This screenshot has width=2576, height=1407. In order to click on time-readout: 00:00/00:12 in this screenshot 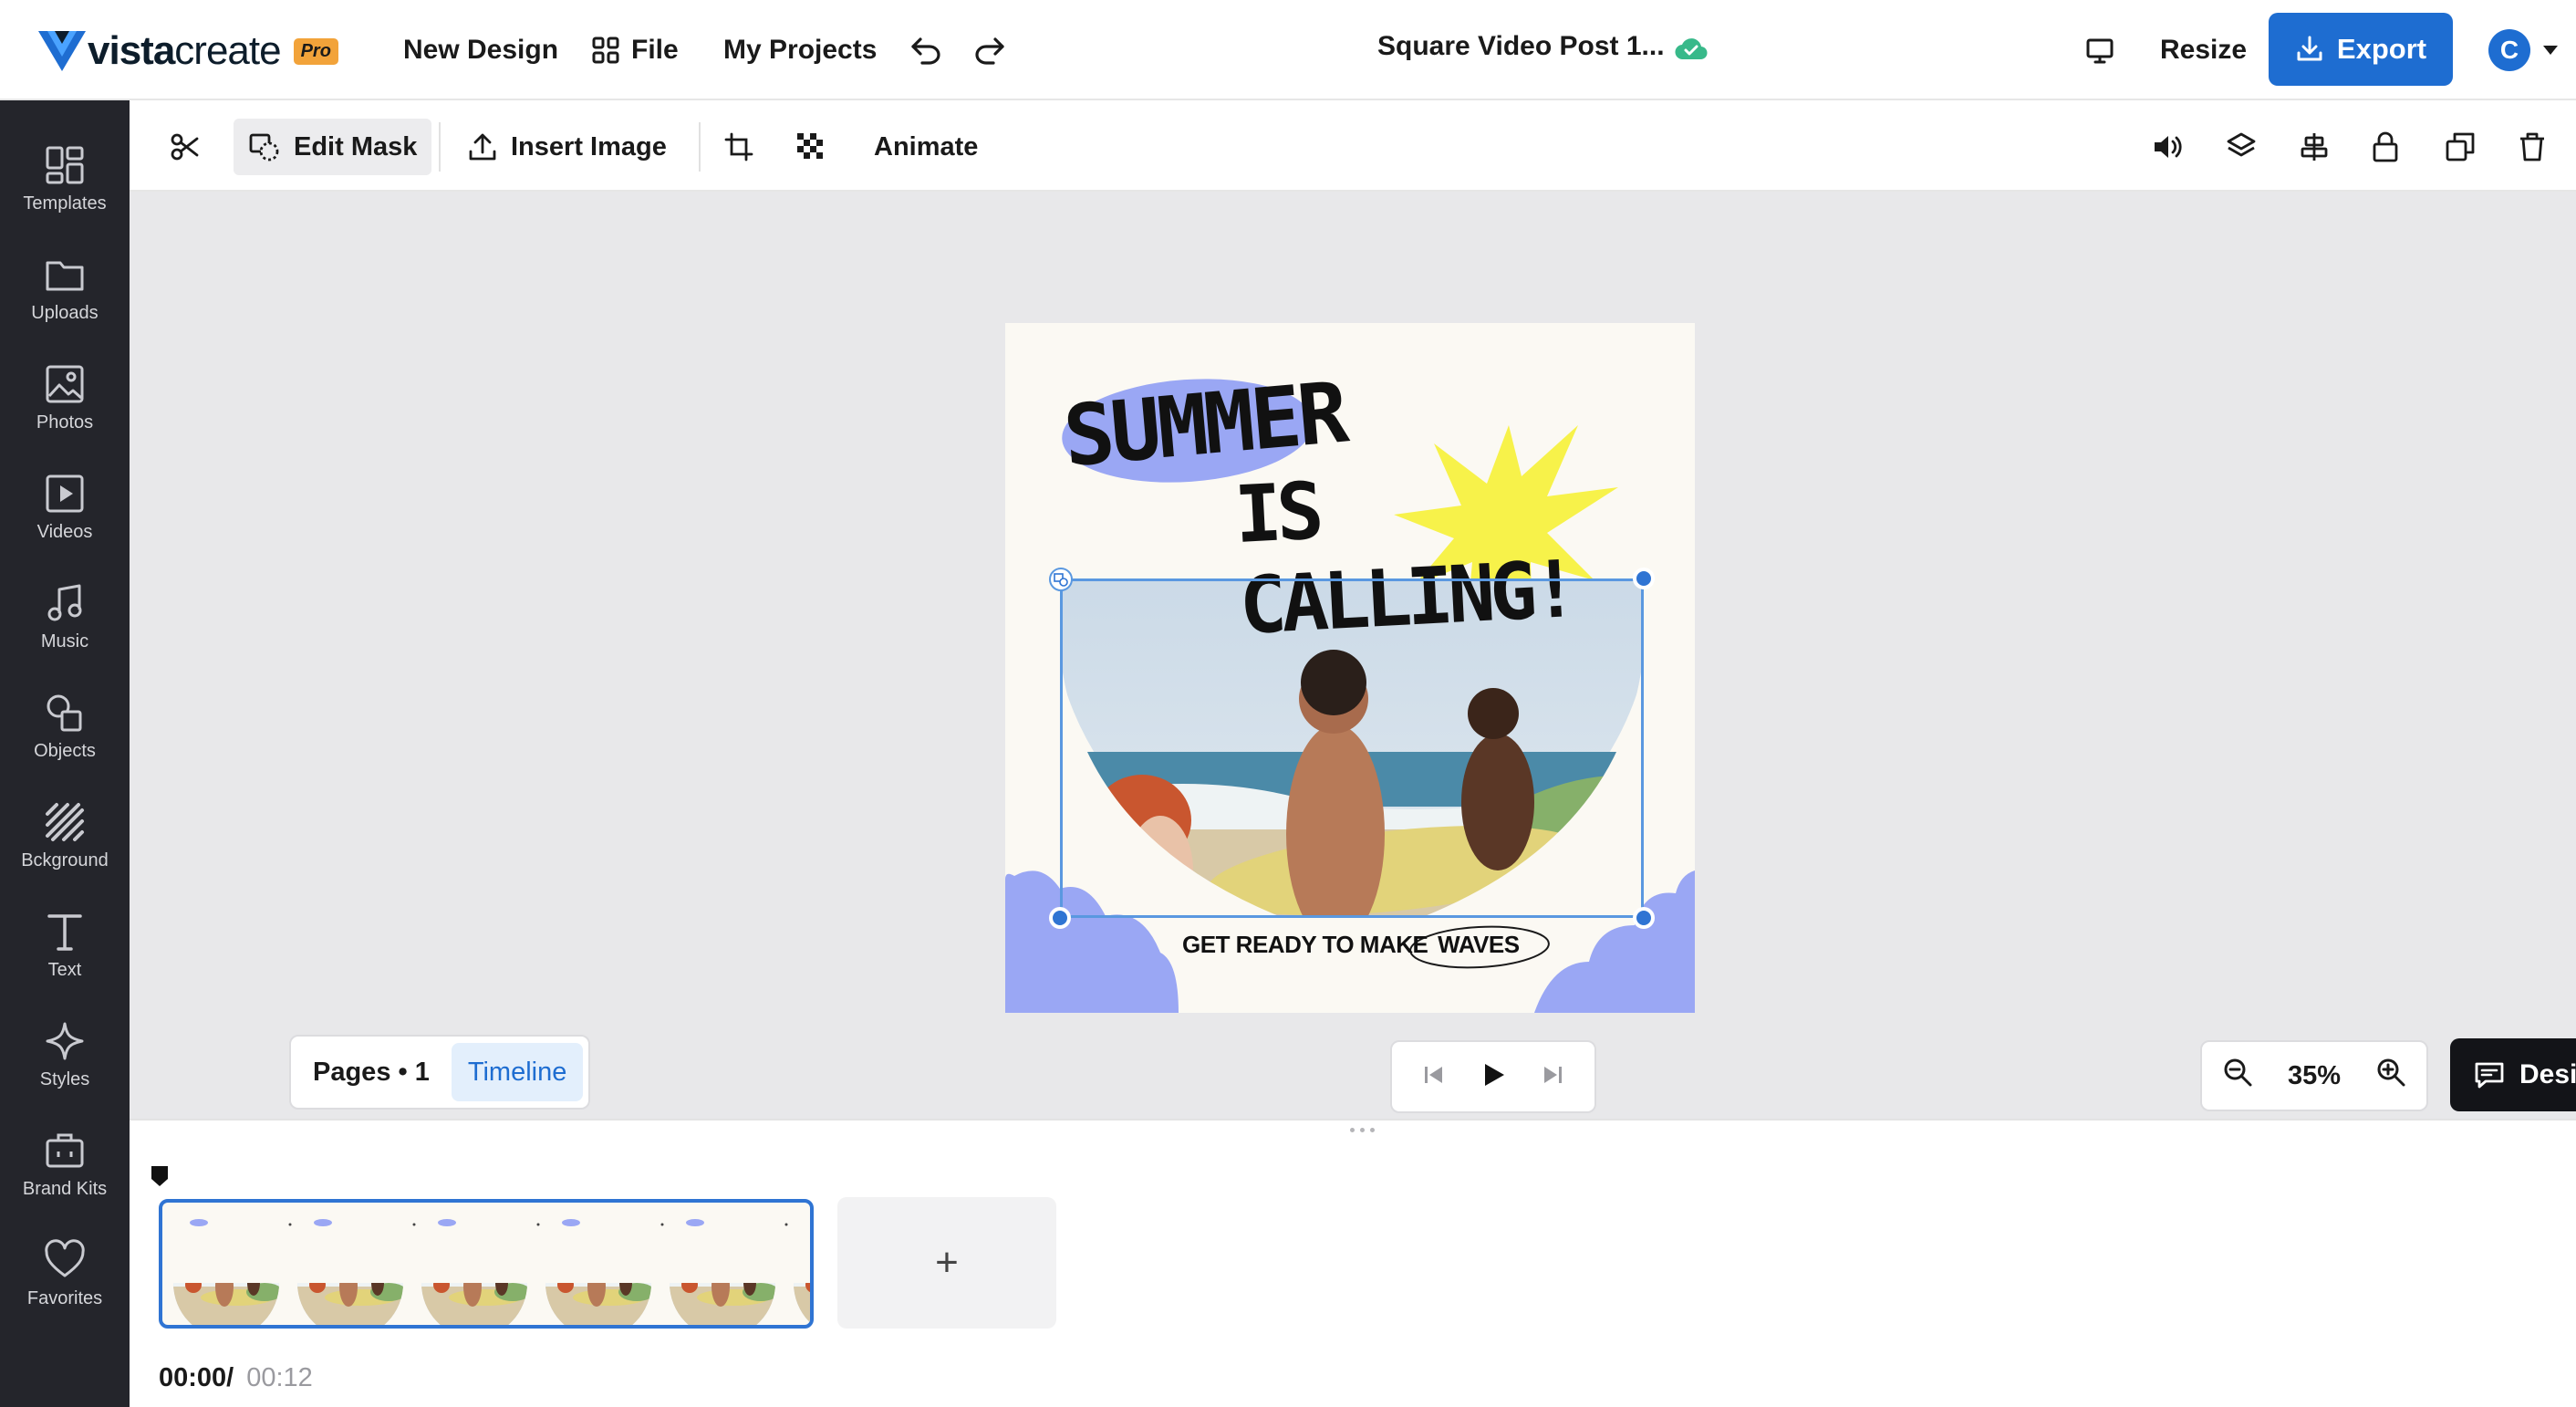, I will do `click(236, 1378)`.